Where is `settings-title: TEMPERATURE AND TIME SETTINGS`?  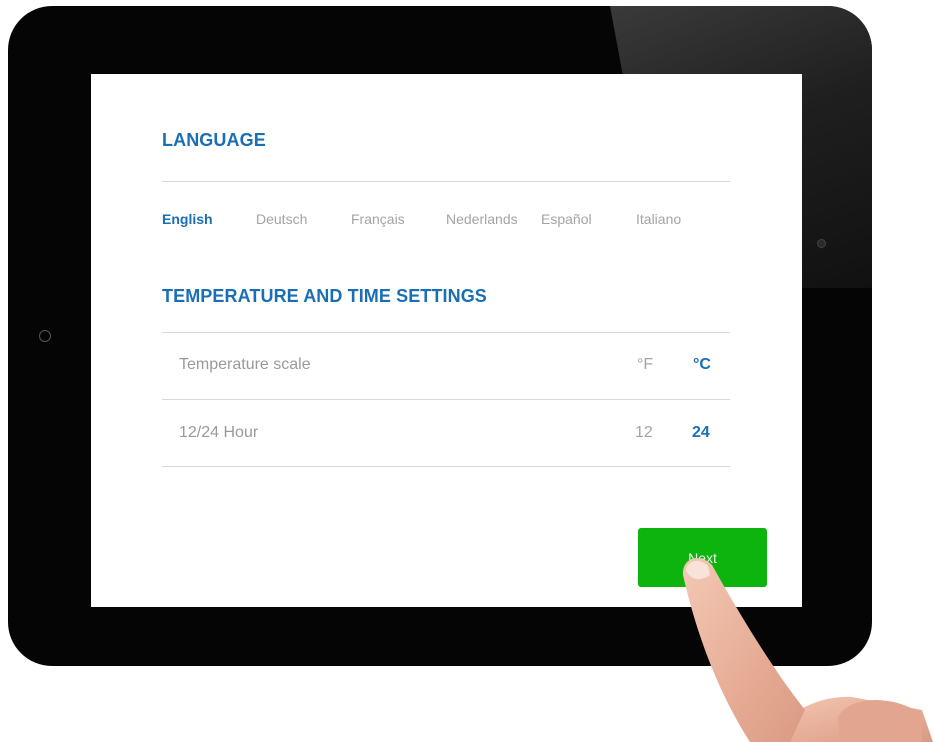
settings-title: TEMPERATURE AND TIME SETTINGS is located at coordinates (324, 296).